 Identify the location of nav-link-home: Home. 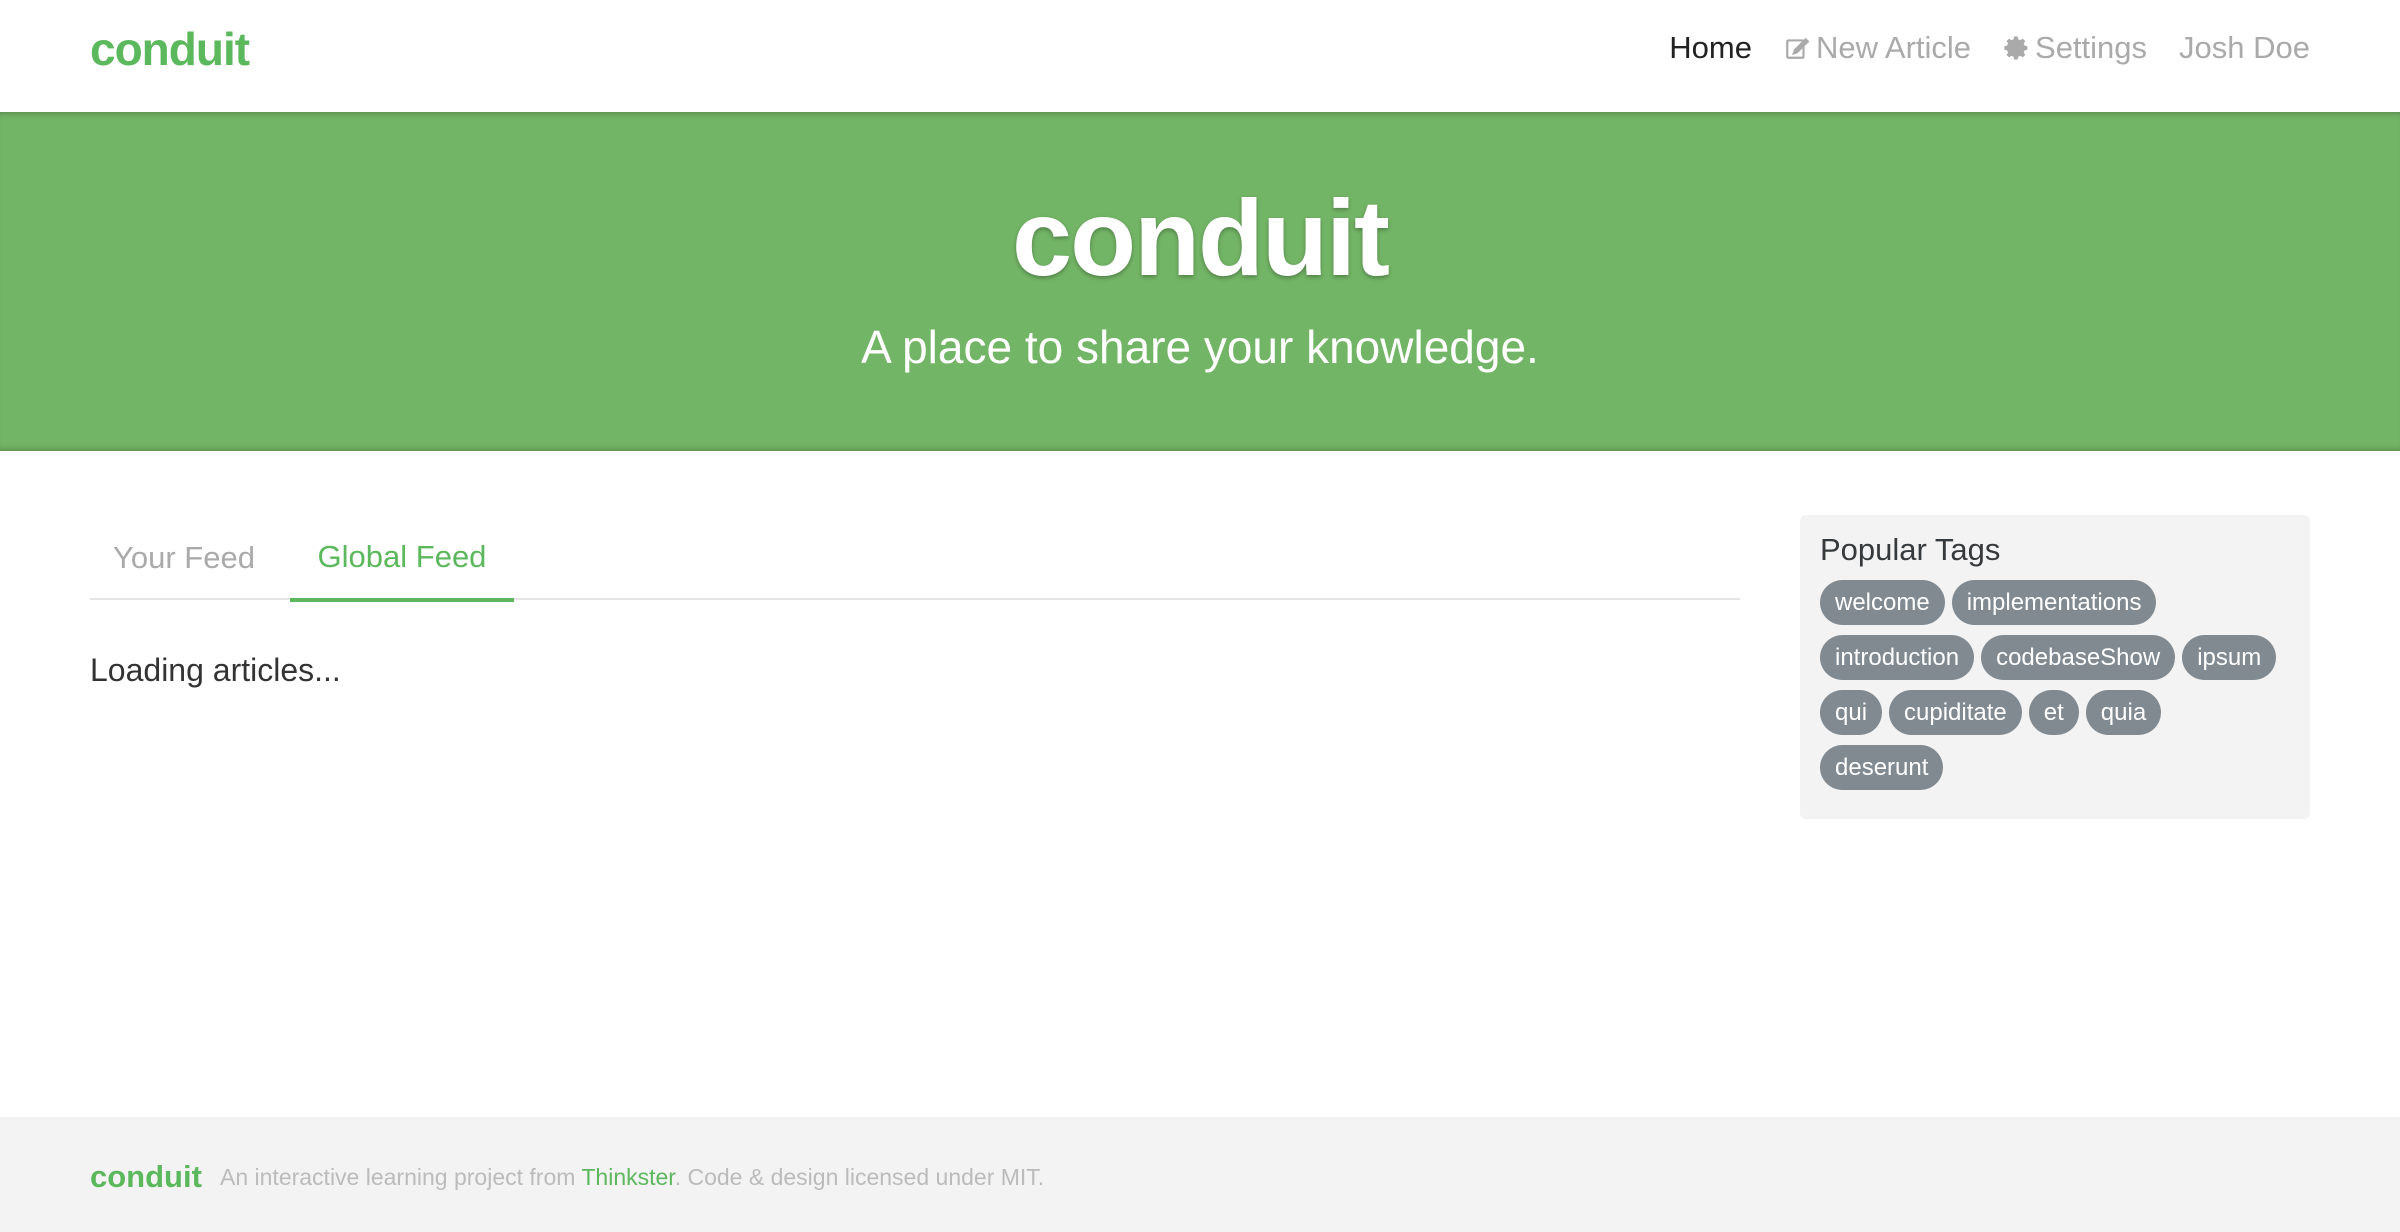
(1710, 48).